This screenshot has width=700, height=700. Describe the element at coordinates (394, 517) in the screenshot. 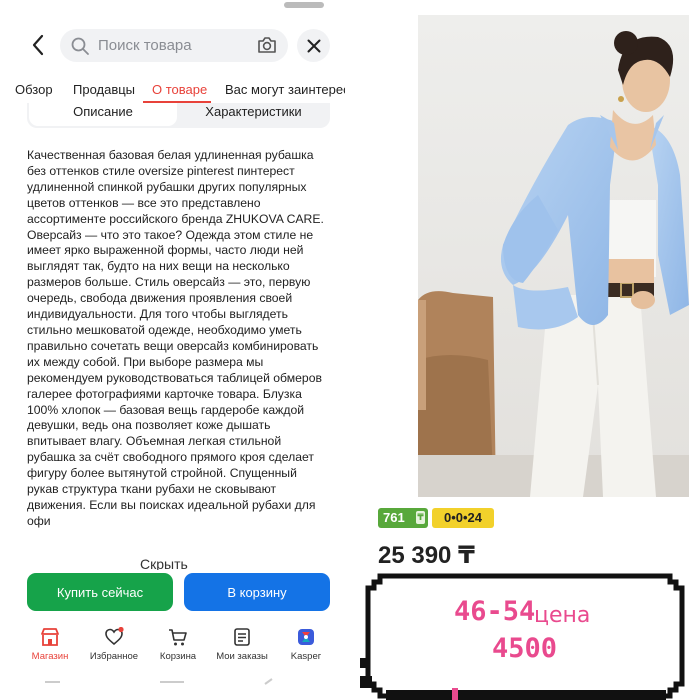

I see `installment-badge-amount: 761` at that location.